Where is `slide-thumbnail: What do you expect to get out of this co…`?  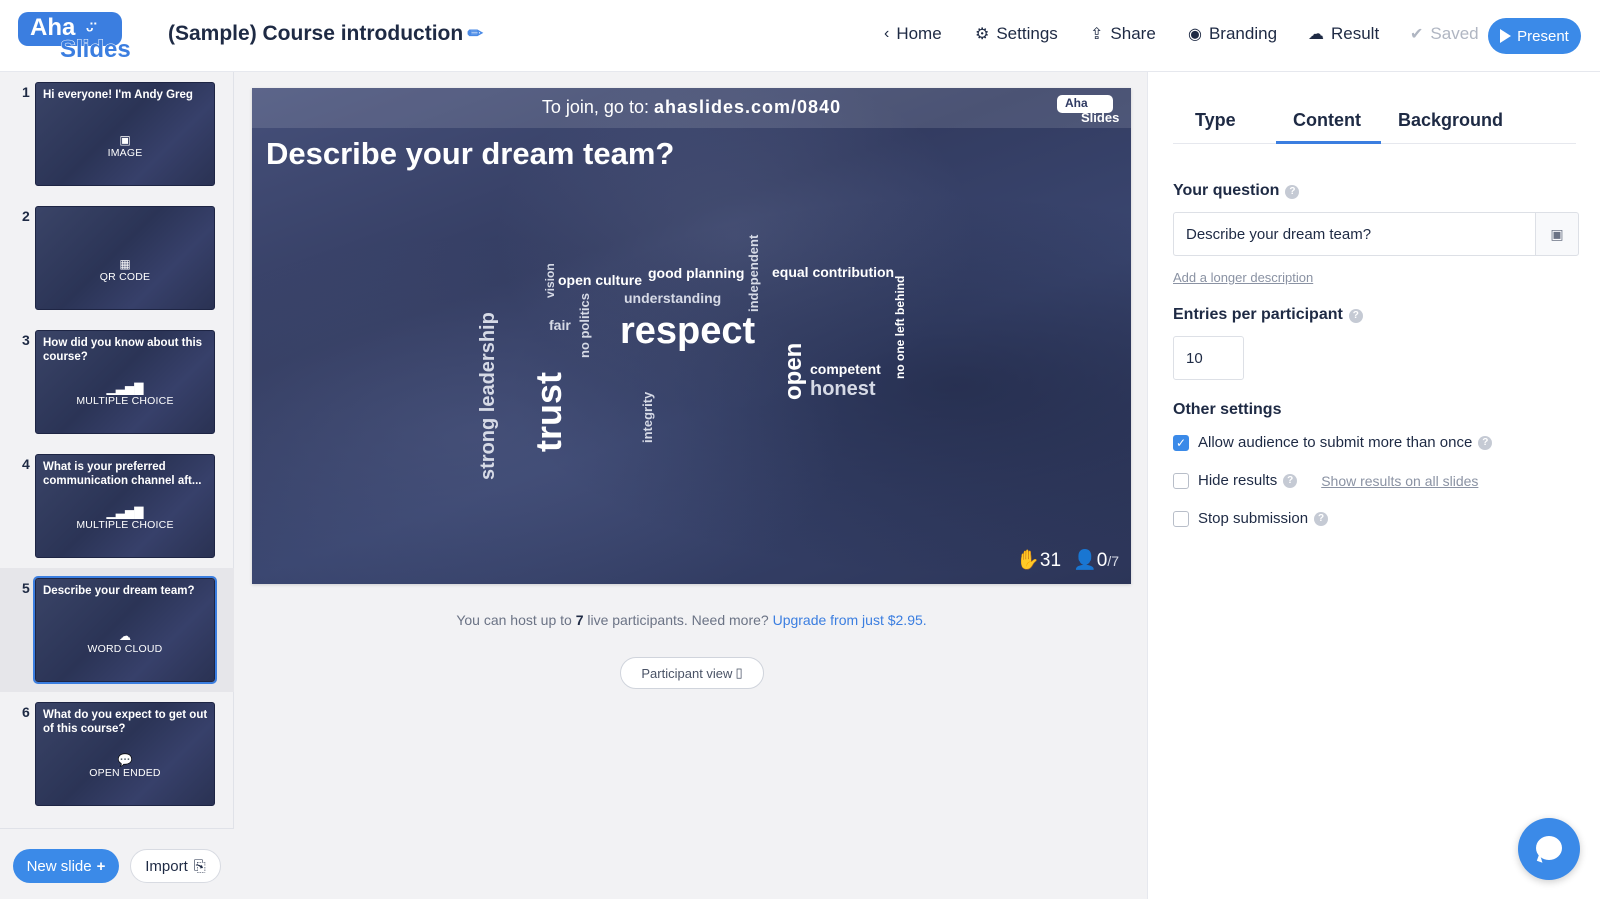 slide-thumbnail: What do you expect to get out of this co… is located at coordinates (125, 754).